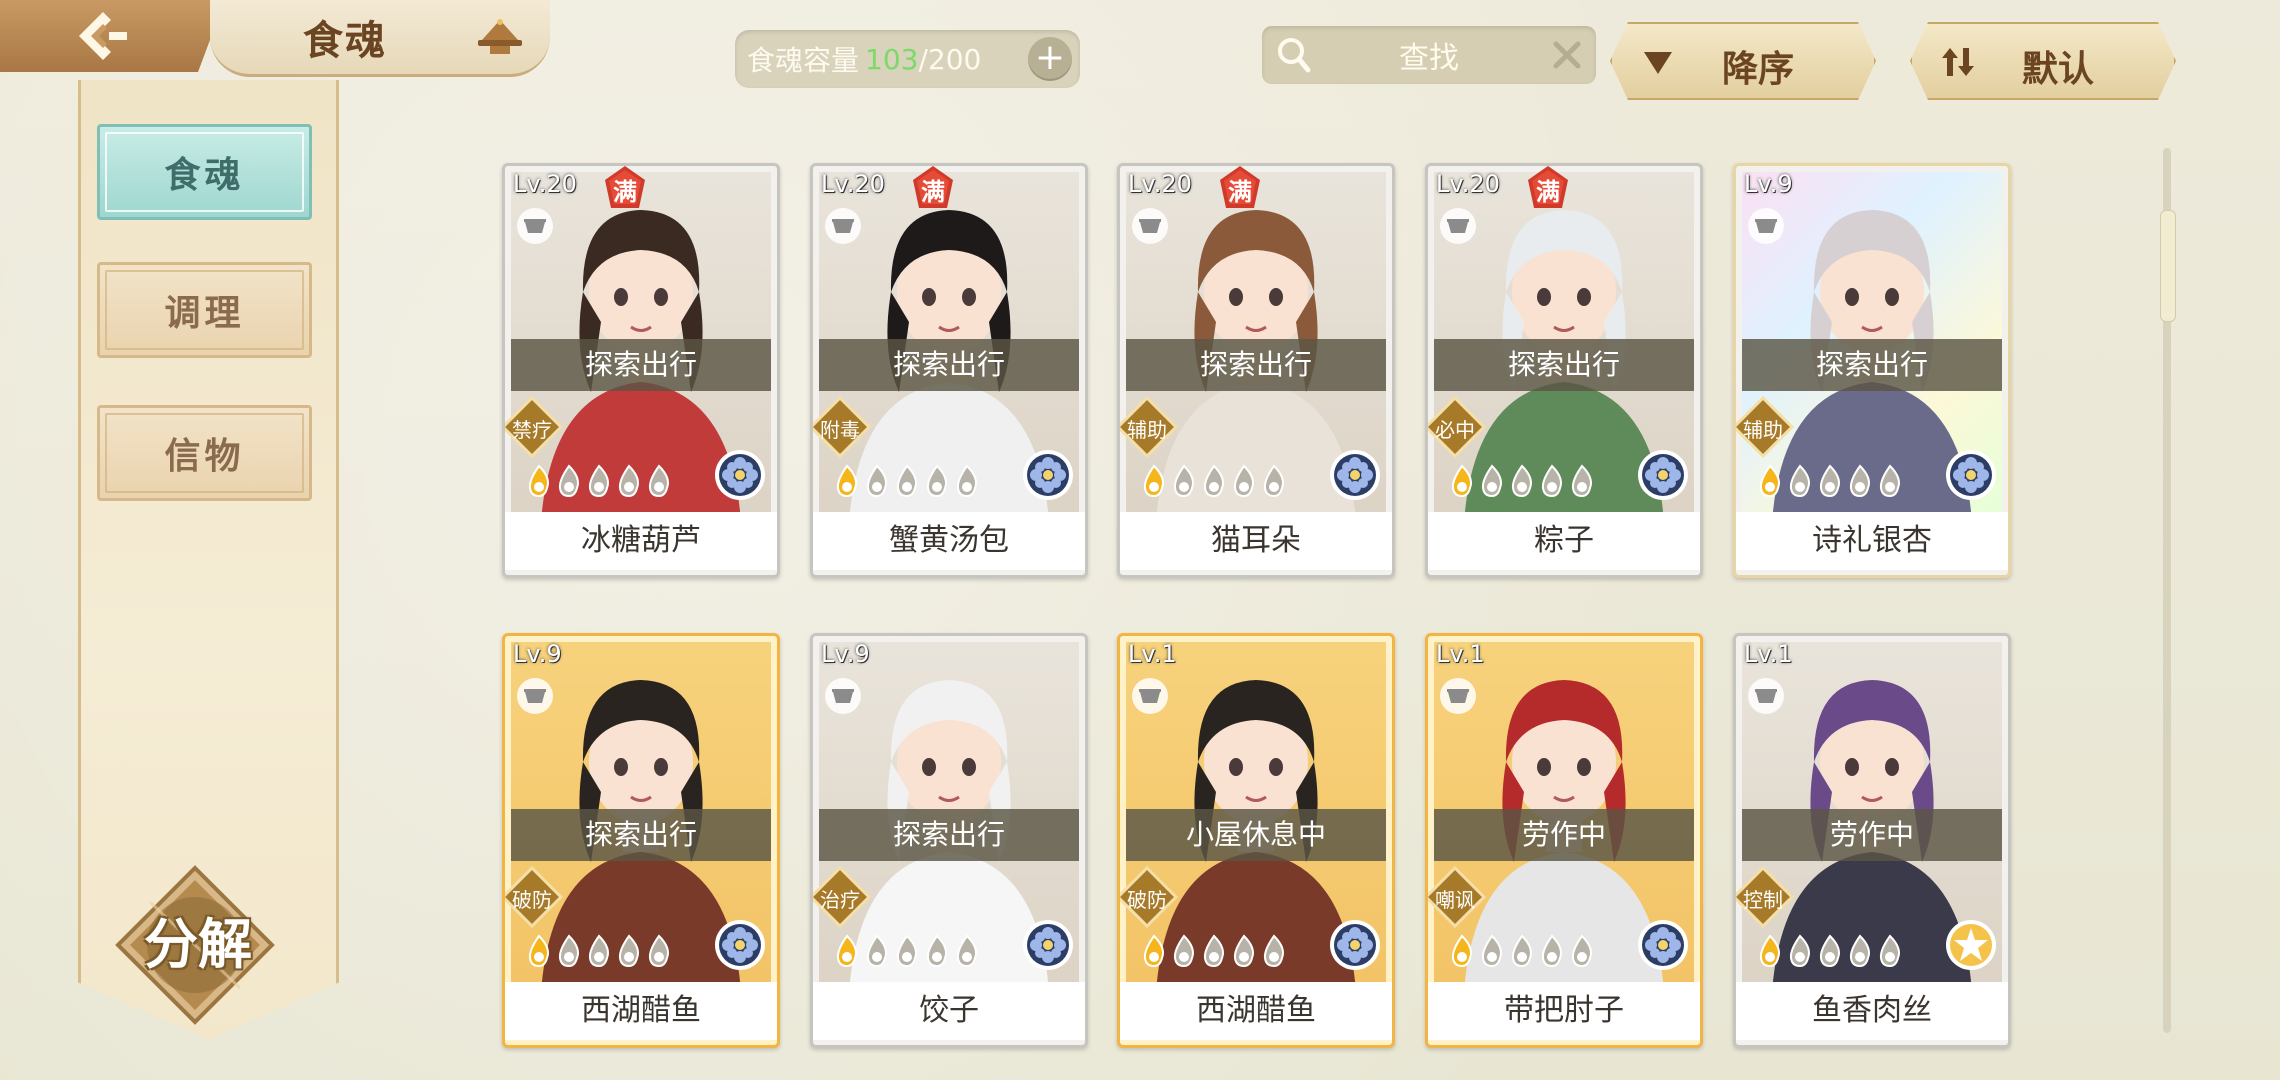 This screenshot has height=1080, width=2280. What do you see at coordinates (1256, 840) in the screenshot?
I see `food-soul-card: Lv.1 小屋休息中 破防 西湖醋鱼` at bounding box center [1256, 840].